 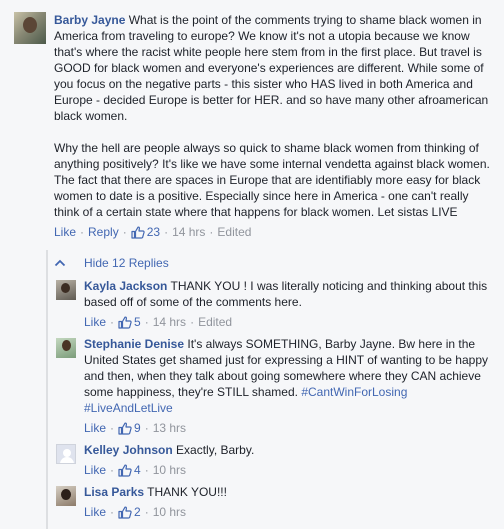 I want to click on reply-text: THANK YOU!!!, so click(x=187, y=492).